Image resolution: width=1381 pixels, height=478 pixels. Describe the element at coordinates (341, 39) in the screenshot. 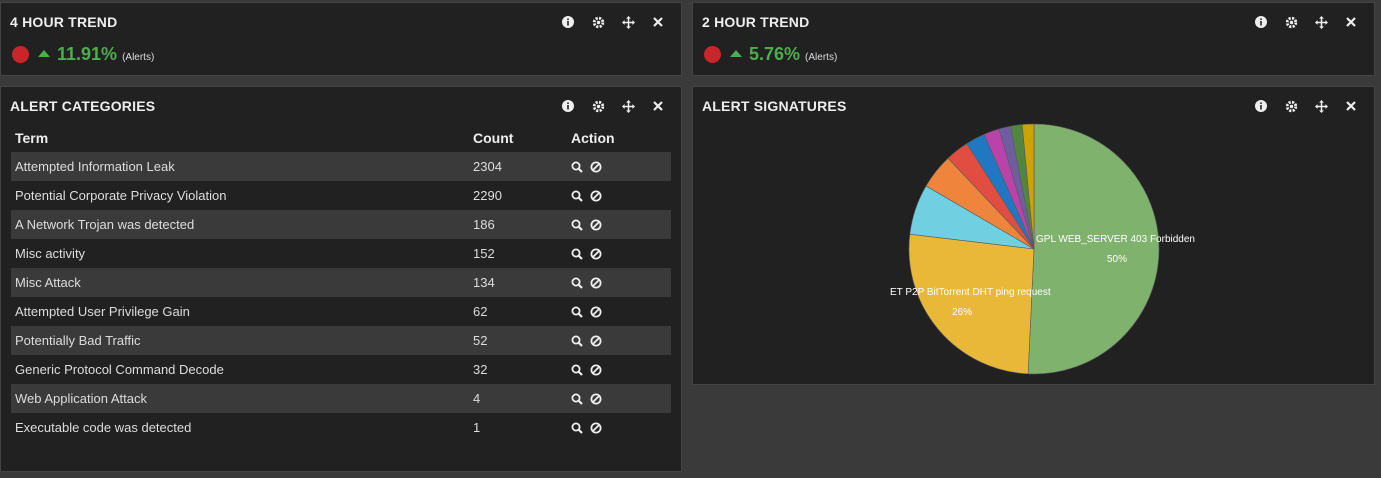

I see `trend-4h-panel: 4 HOUR TREND 11.91% (Alerts)` at that location.